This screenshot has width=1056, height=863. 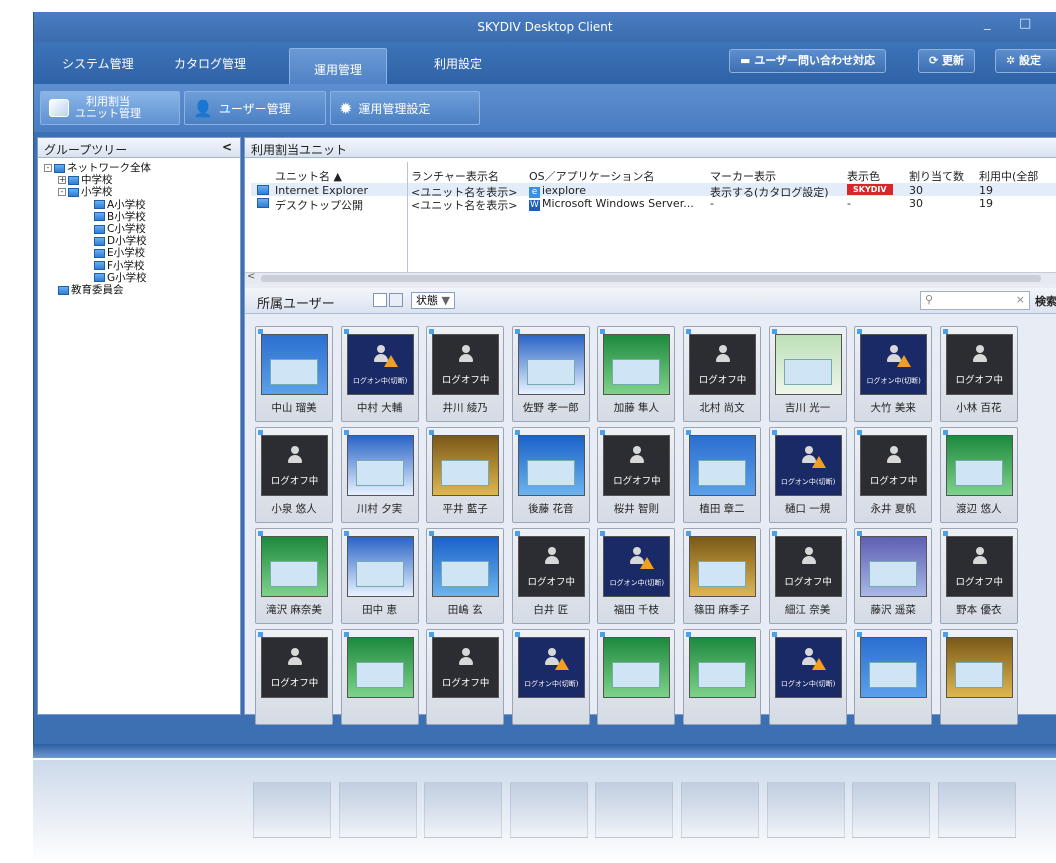 What do you see at coordinates (210, 63) in the screenshot?
I see `tab-catalog: カタログ管理` at bounding box center [210, 63].